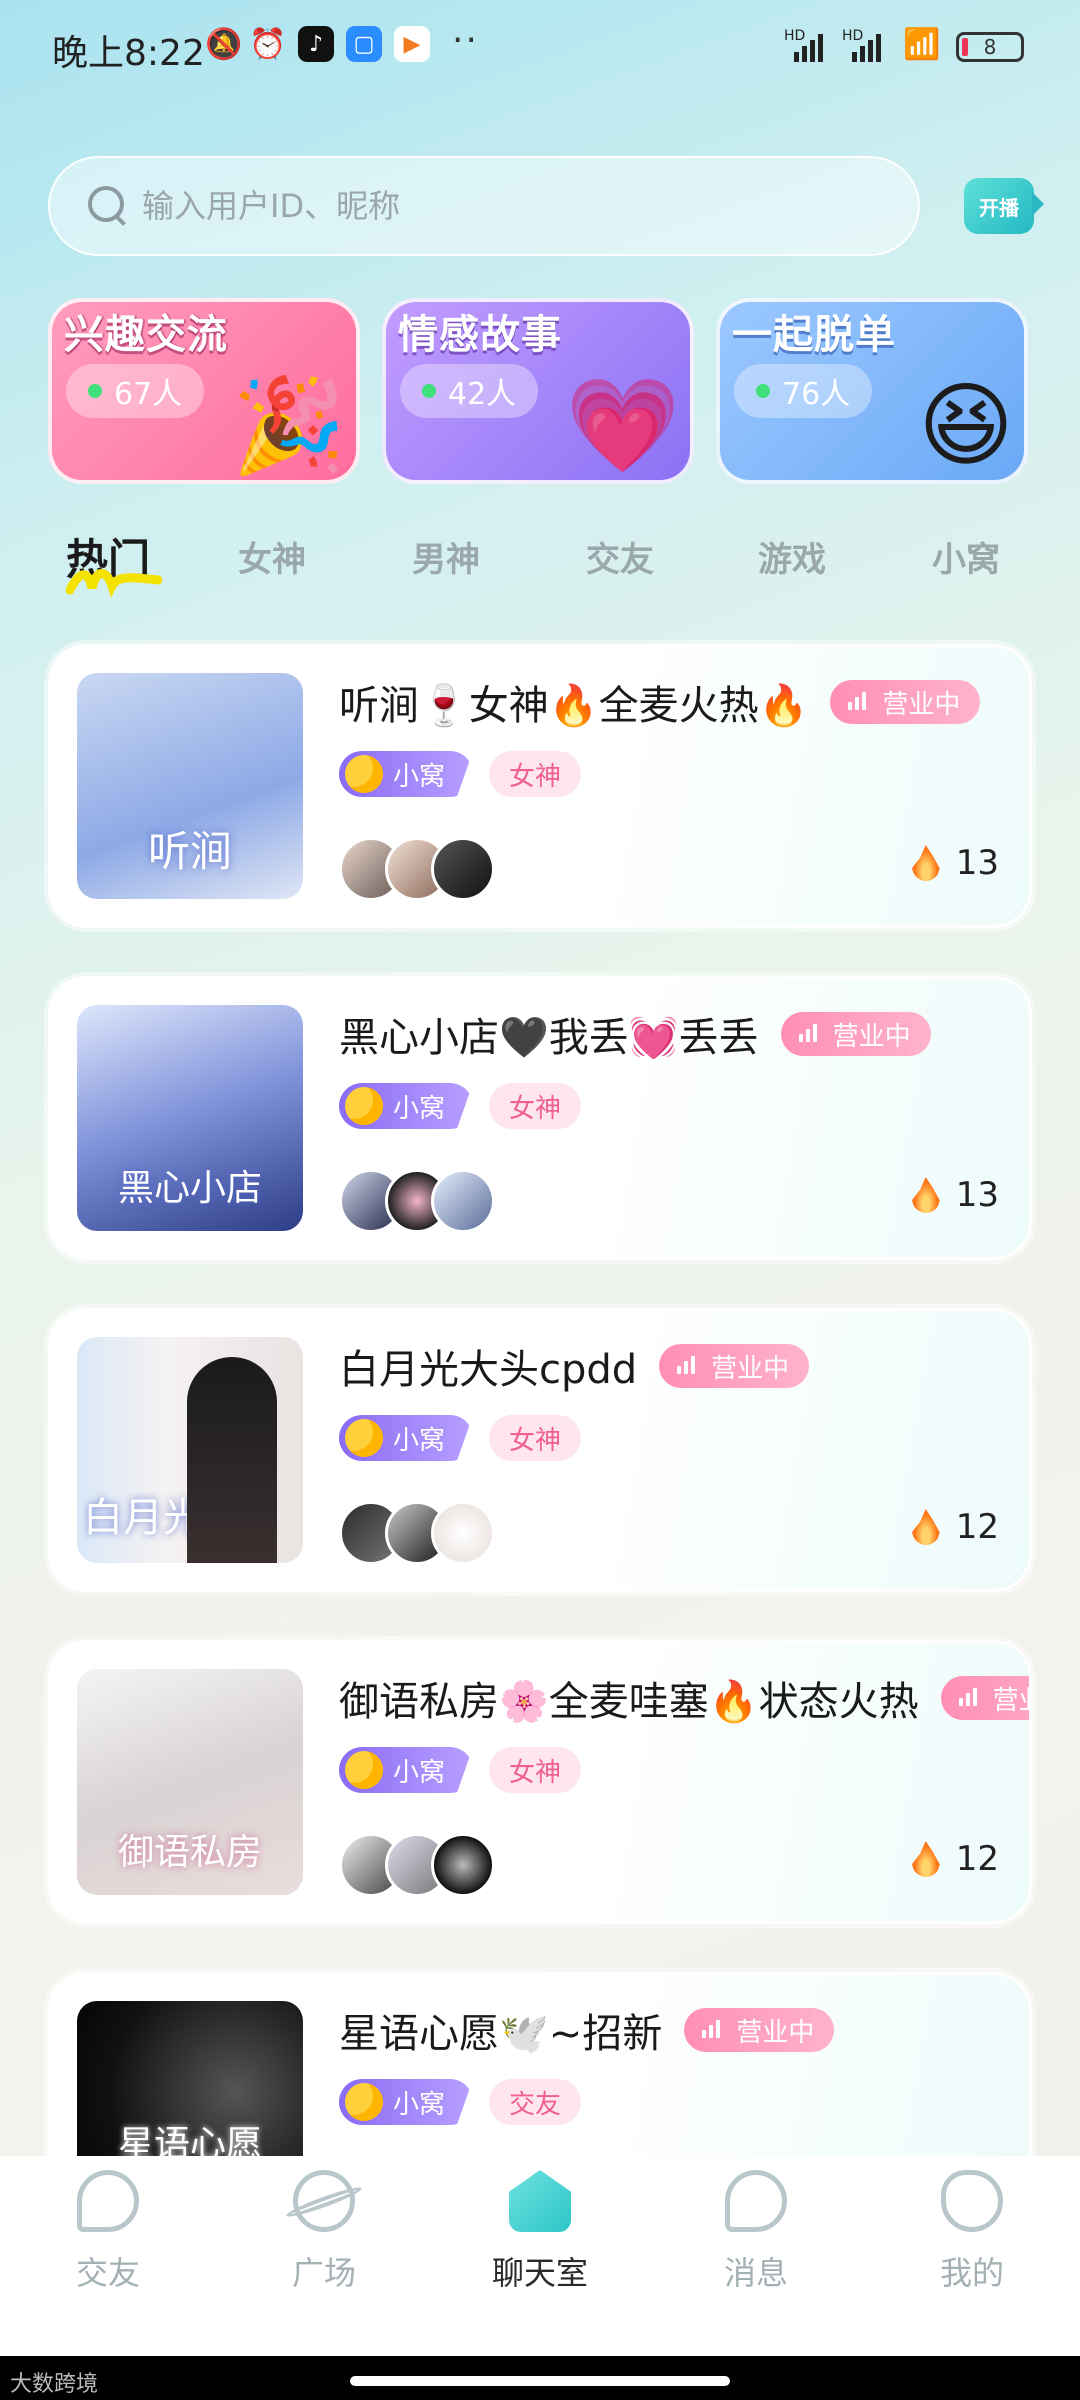 This screenshot has width=1080, height=2400. What do you see at coordinates (530, 206) in the screenshot?
I see `search-input` at bounding box center [530, 206].